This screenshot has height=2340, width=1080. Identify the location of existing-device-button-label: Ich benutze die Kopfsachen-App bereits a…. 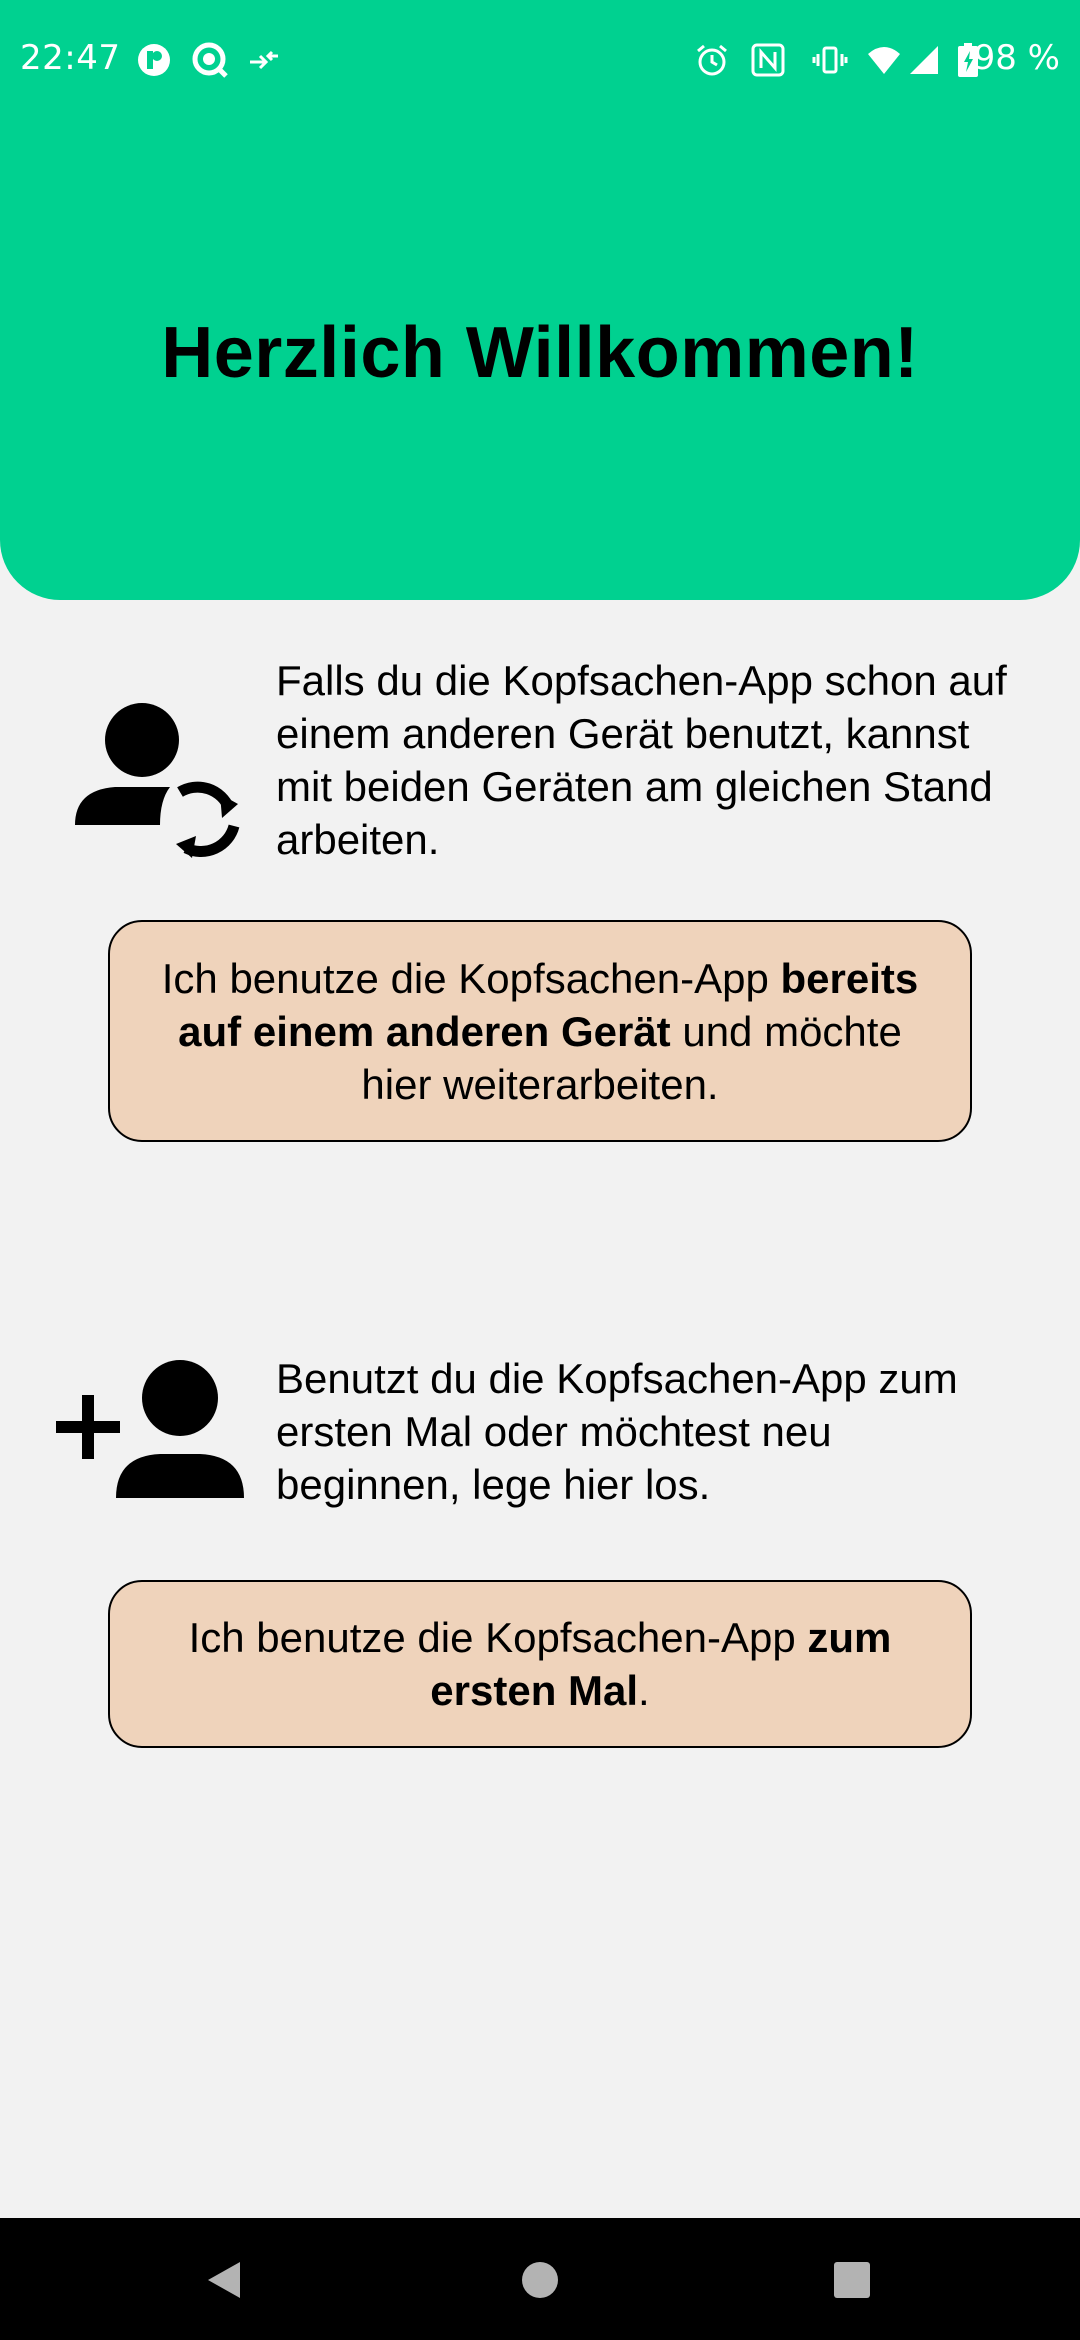
(540, 1031).